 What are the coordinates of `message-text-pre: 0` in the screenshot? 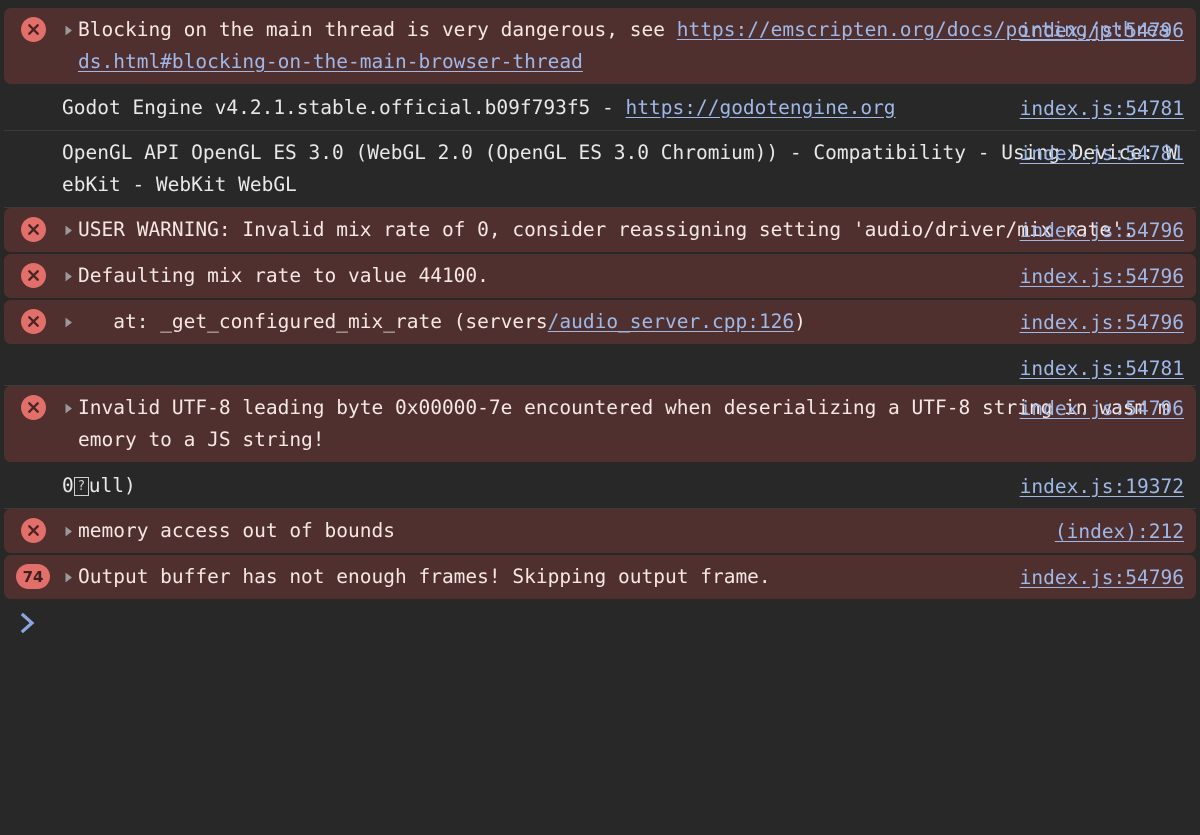 It's located at (68, 485).